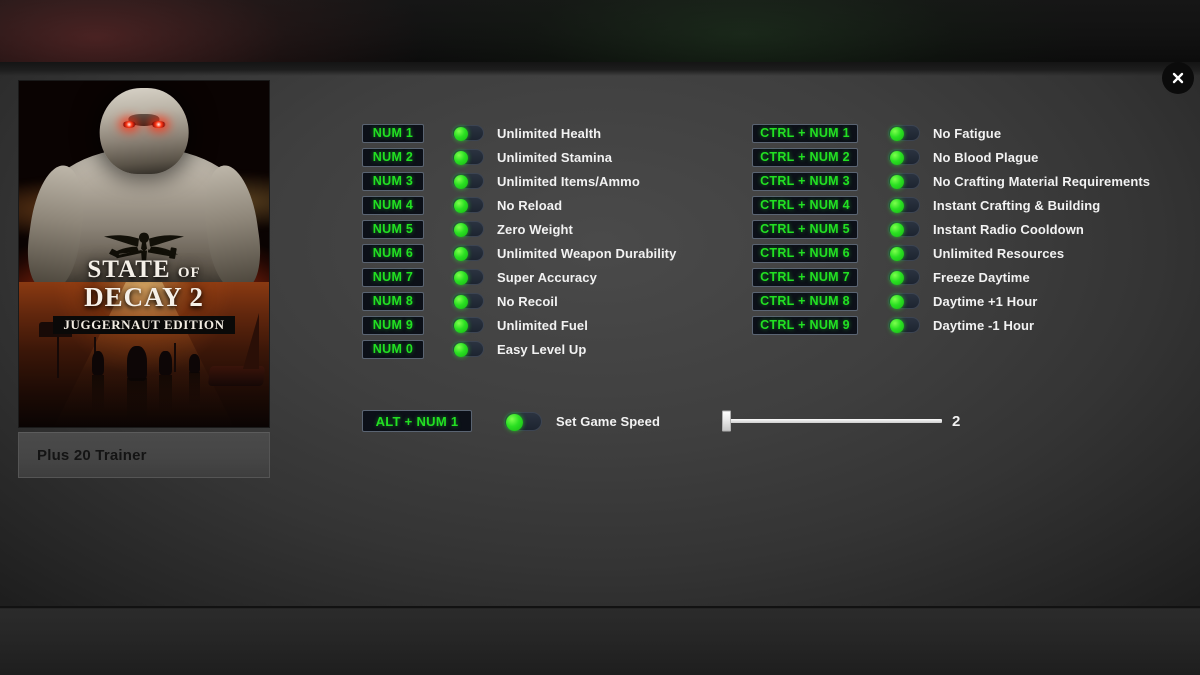 This screenshot has width=1200, height=675. What do you see at coordinates (519, 349) in the screenshot?
I see `cheat-row: NUM 0 Easy Level Up` at bounding box center [519, 349].